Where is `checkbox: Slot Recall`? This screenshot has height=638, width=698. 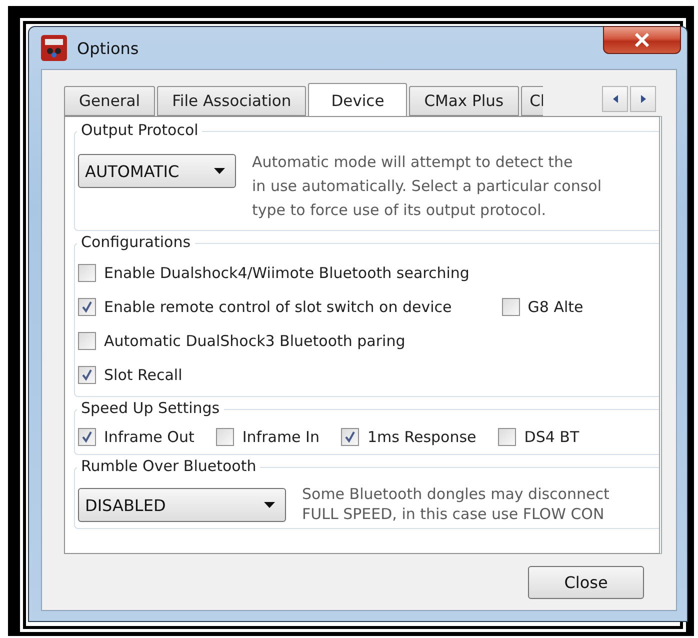 checkbox: Slot Recall is located at coordinates (130, 375).